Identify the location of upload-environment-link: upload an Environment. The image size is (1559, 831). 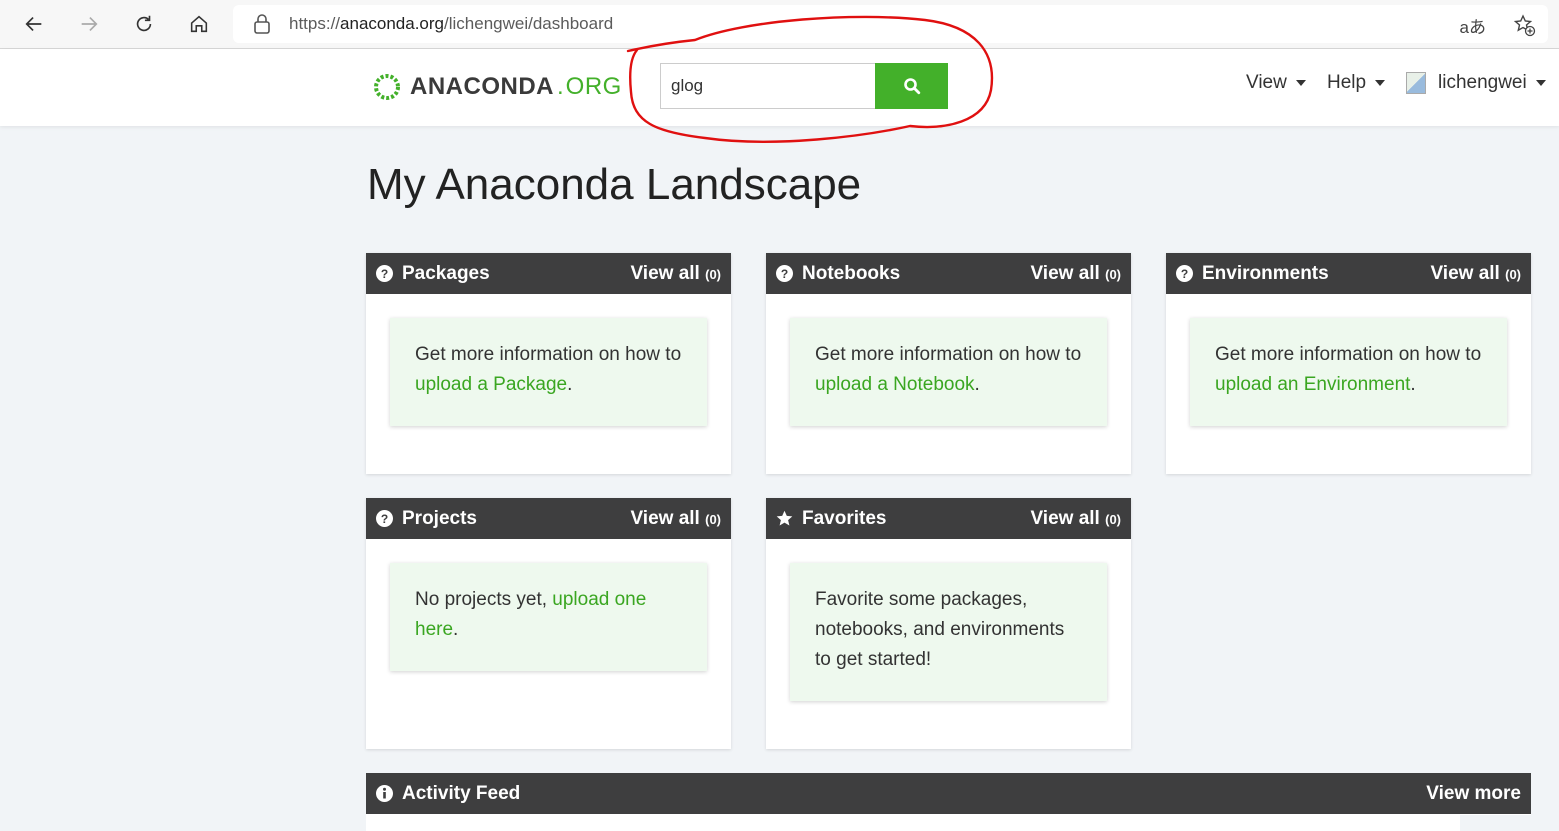
(1312, 384).